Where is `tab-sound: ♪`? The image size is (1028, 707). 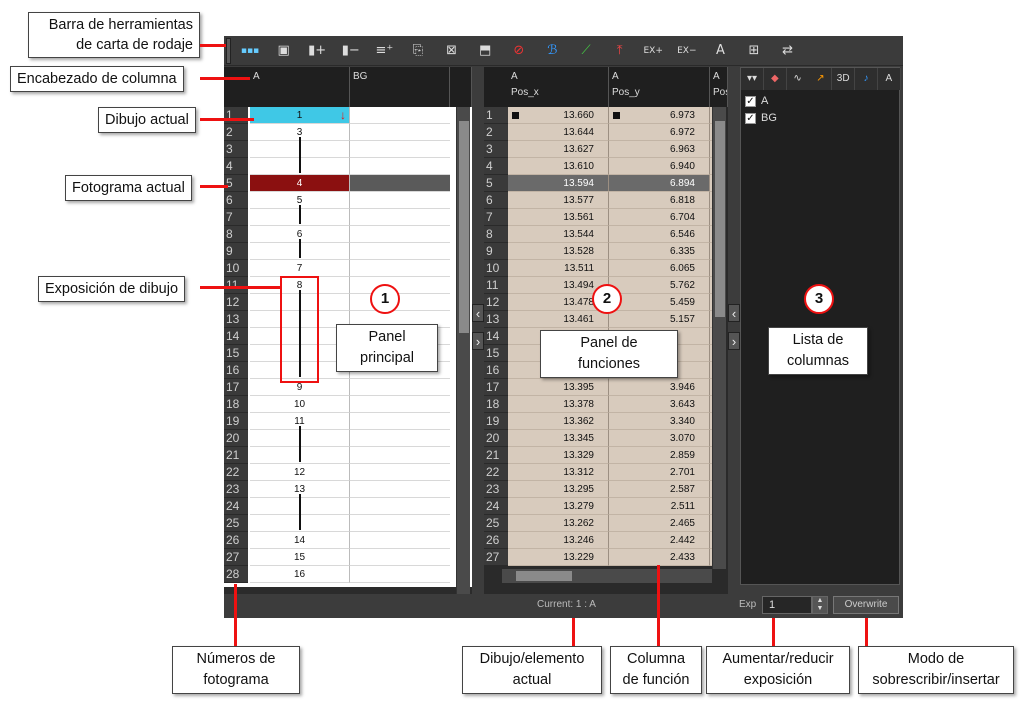 tab-sound: ♪ is located at coordinates (866, 79).